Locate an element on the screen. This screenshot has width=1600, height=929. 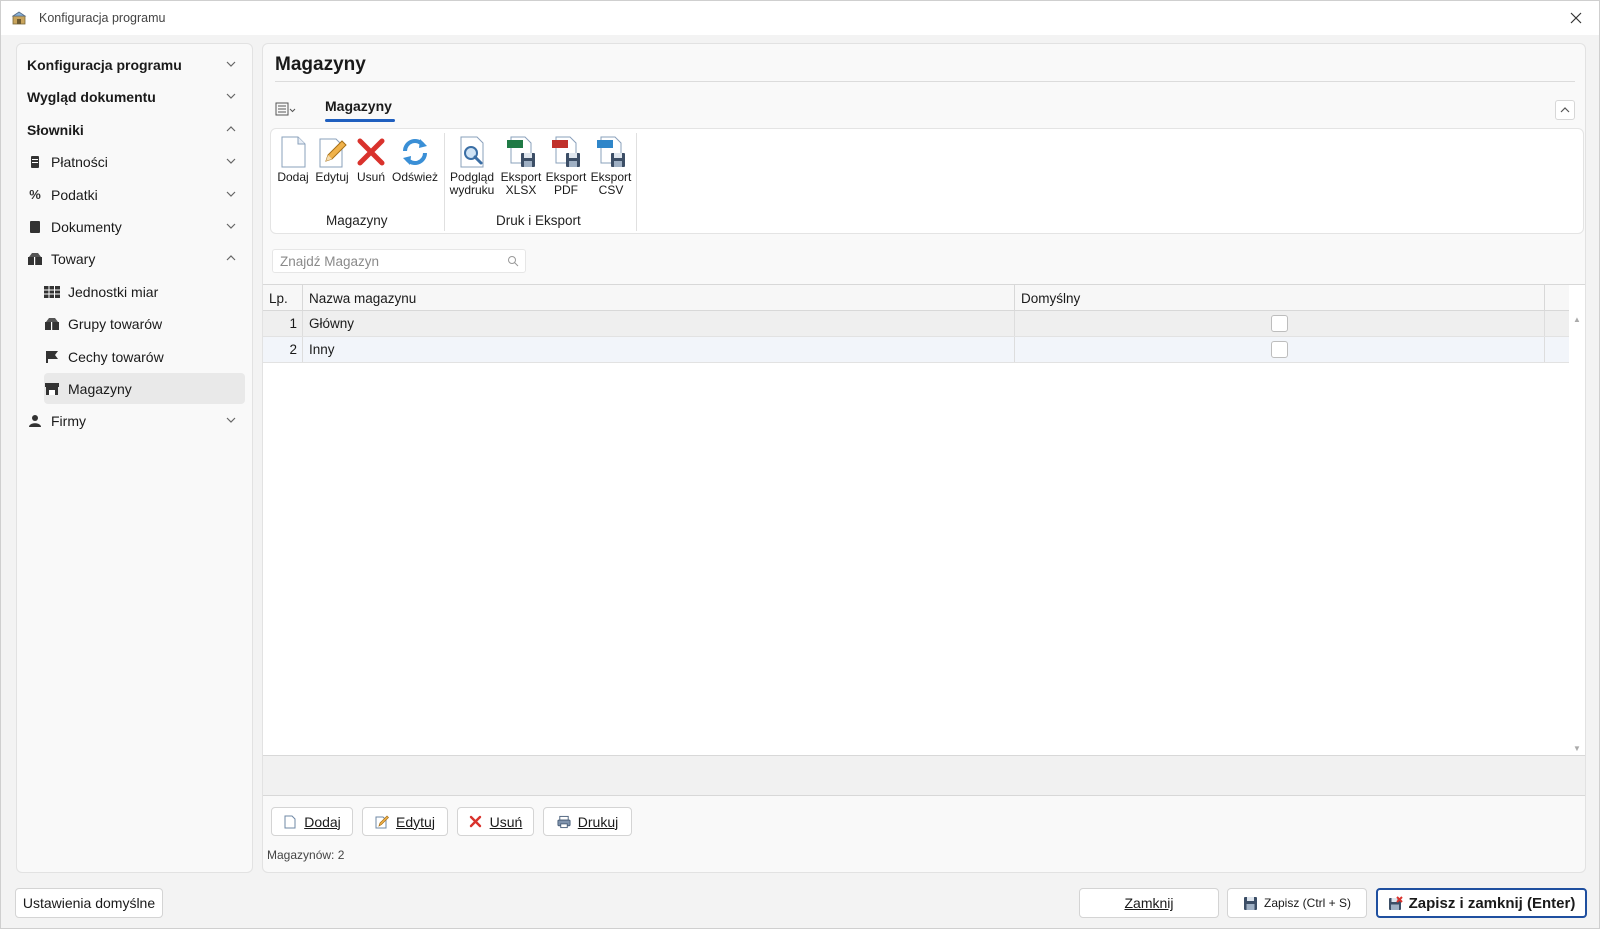
ribbon-group-label: Magazyny is located at coordinates (357, 220).